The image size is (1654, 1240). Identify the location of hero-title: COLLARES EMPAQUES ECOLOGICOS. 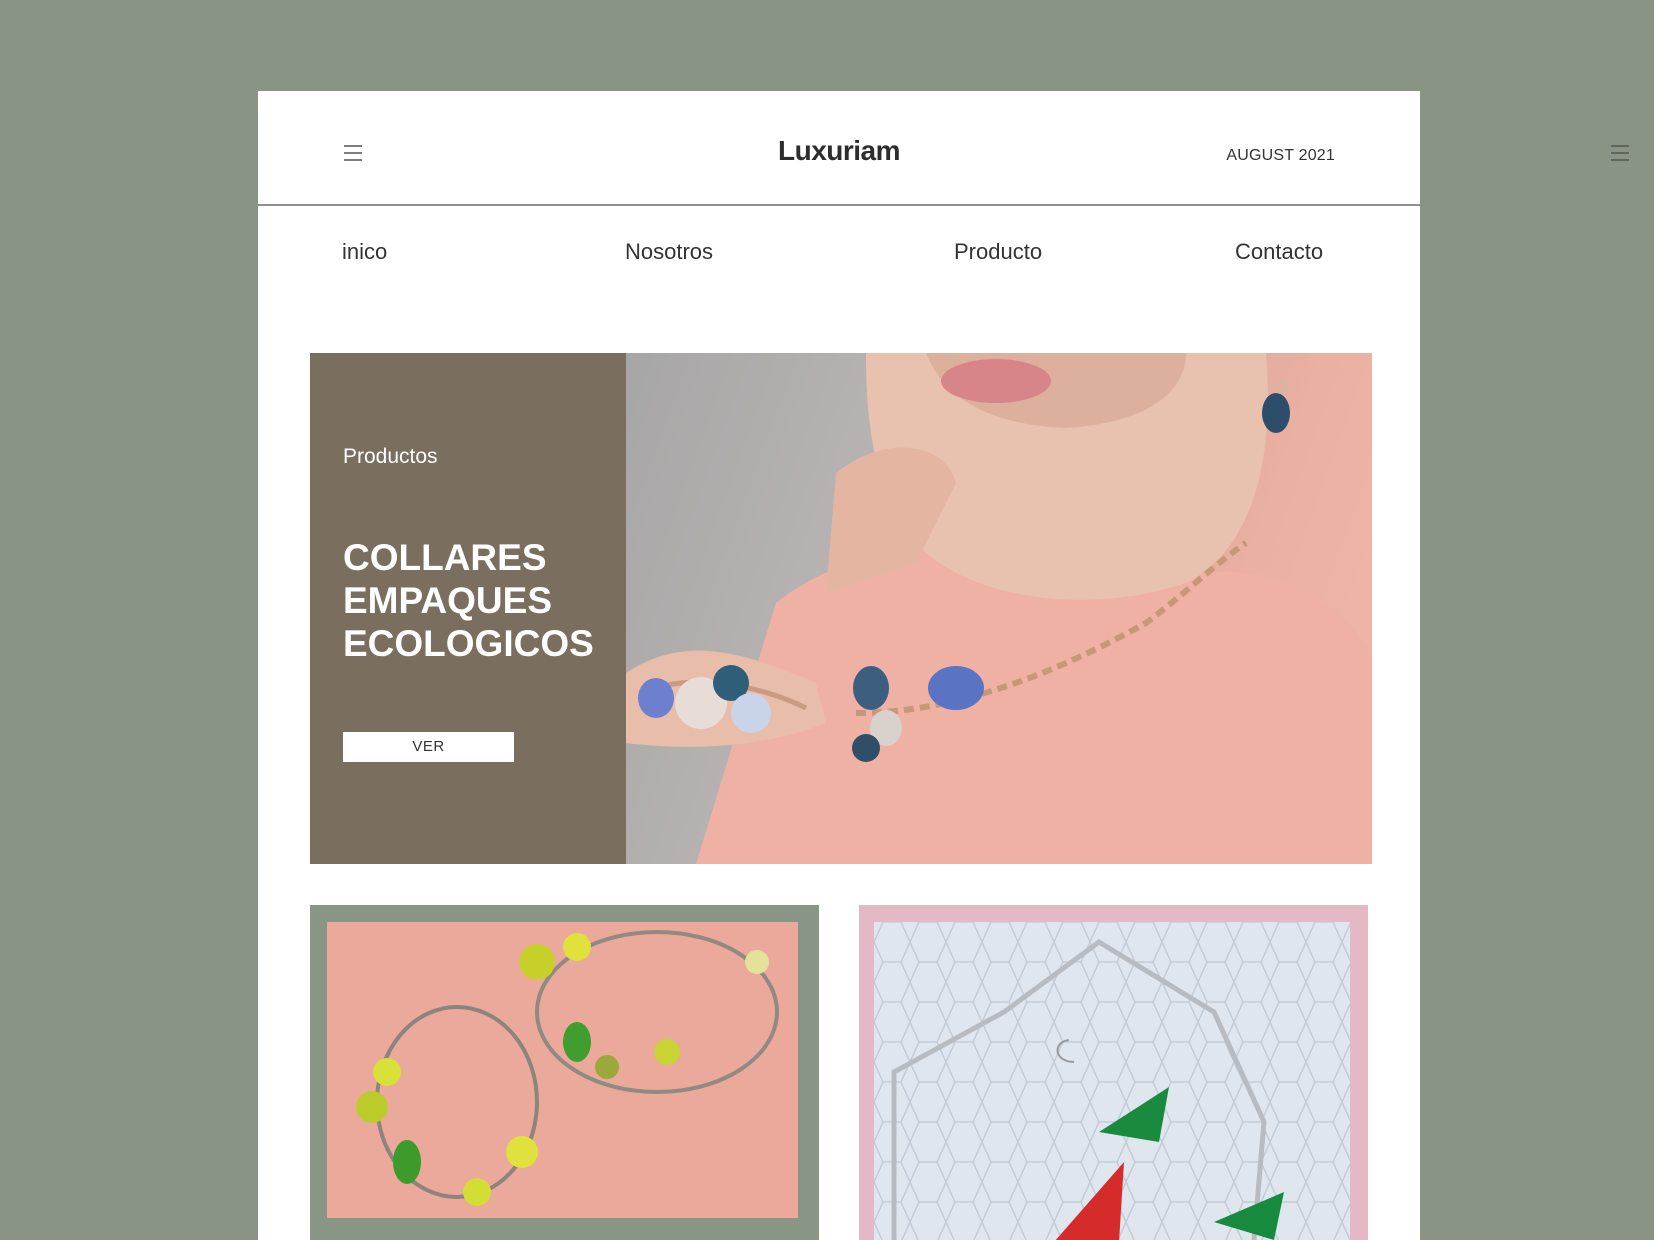
(483, 600).